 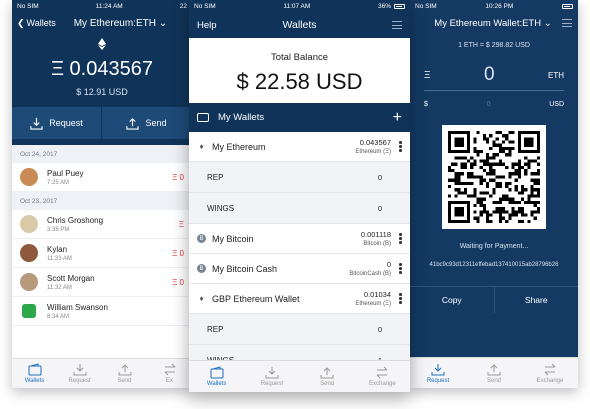 What do you see at coordinates (233, 238) in the screenshot?
I see `wallet-name: My Bitcoin` at bounding box center [233, 238].